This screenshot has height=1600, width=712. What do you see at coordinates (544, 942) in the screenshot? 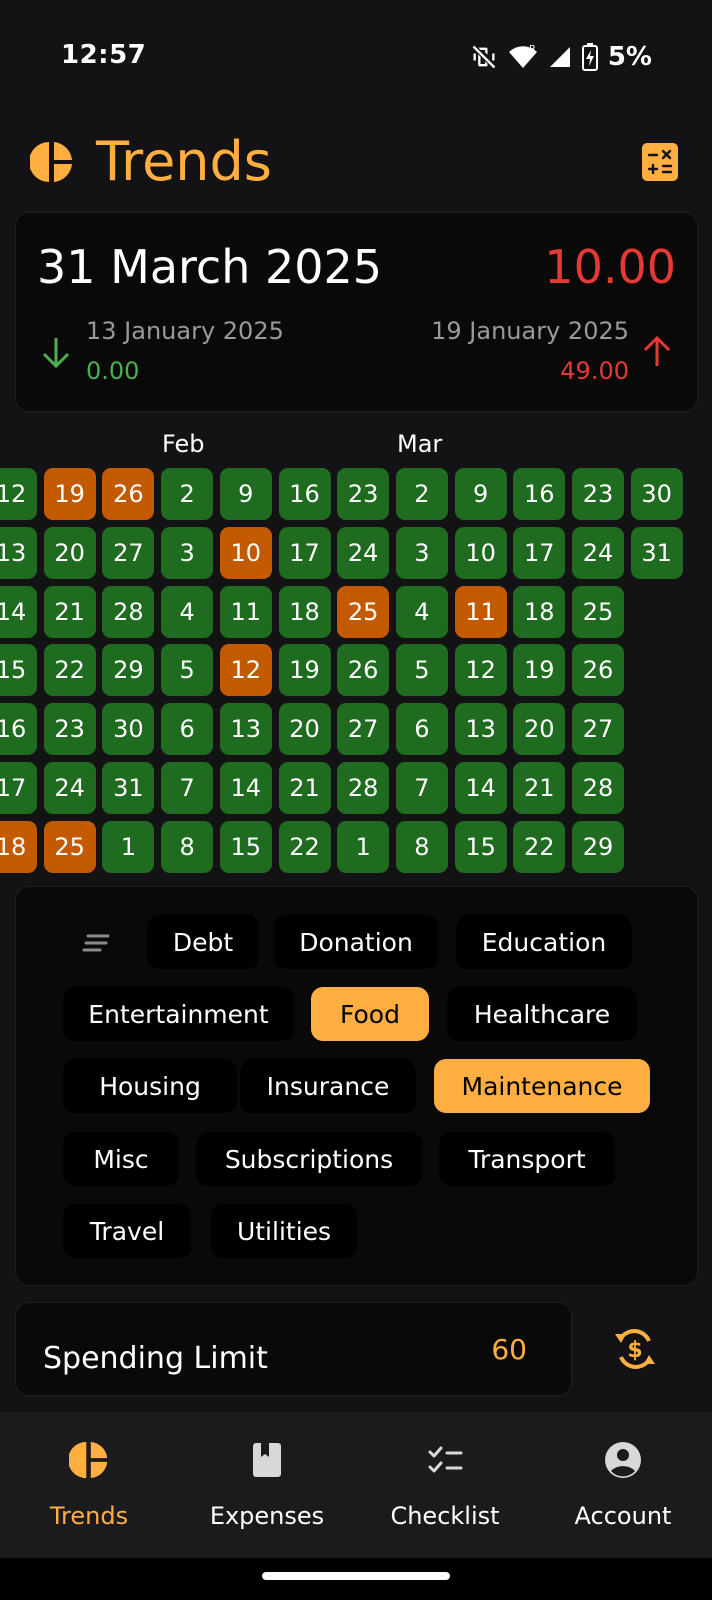
I see `category-chip-education: Education` at bounding box center [544, 942].